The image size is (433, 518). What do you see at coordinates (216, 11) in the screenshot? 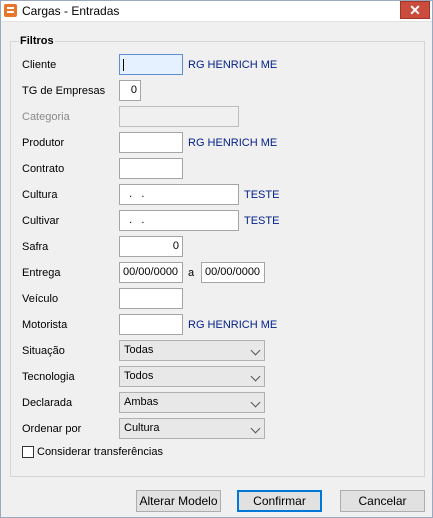
I see `title-bar: Cargas - Entradas ✕` at bounding box center [216, 11].